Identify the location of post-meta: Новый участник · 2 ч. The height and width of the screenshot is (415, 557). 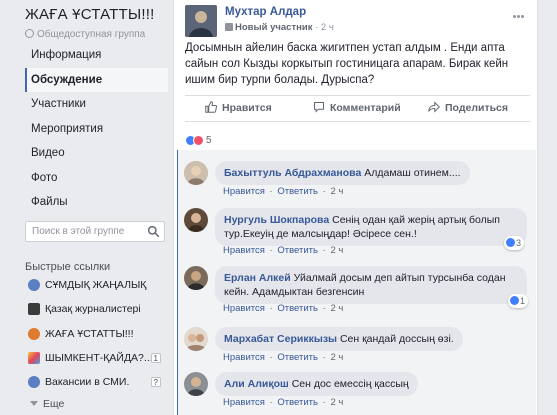
(279, 27).